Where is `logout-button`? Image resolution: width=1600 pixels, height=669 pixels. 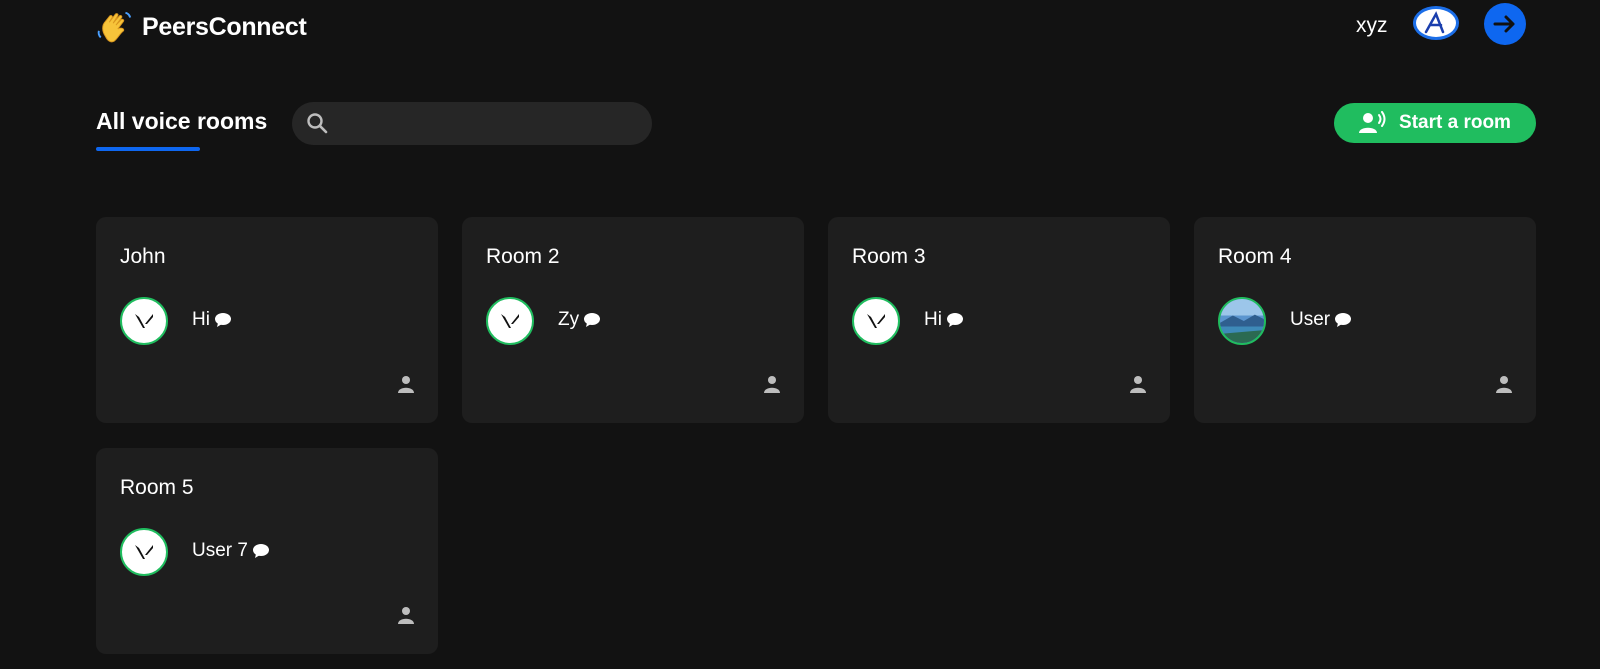 logout-button is located at coordinates (1505, 24).